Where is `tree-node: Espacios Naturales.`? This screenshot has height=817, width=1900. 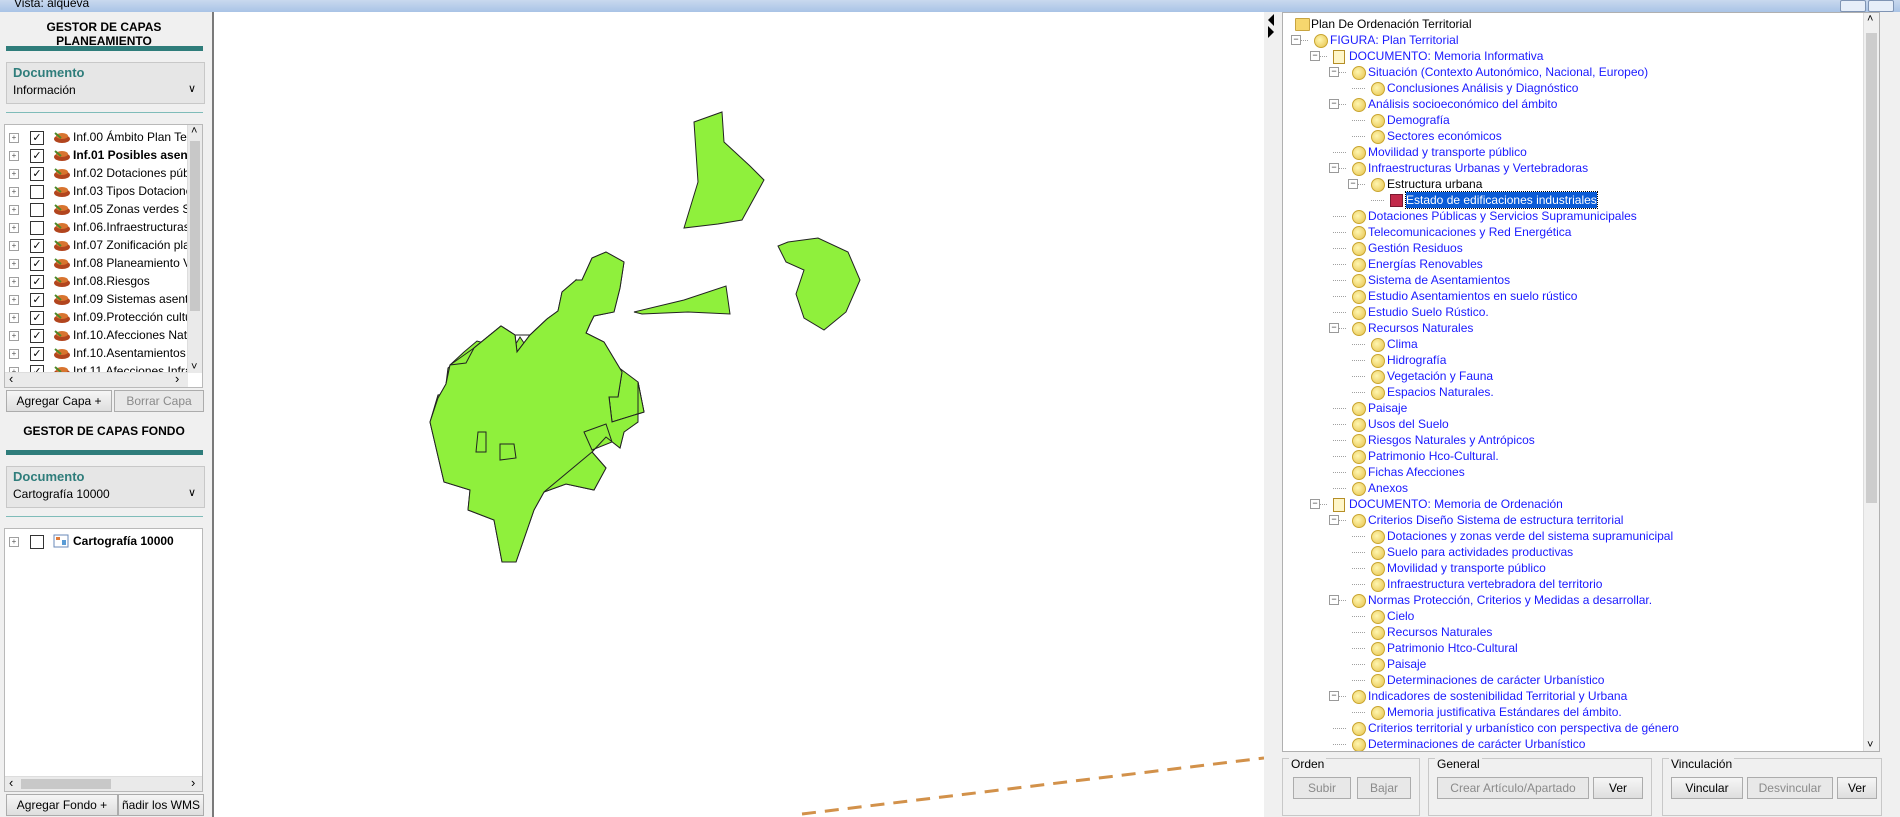
tree-node: Espacios Naturales. is located at coordinates (1440, 392).